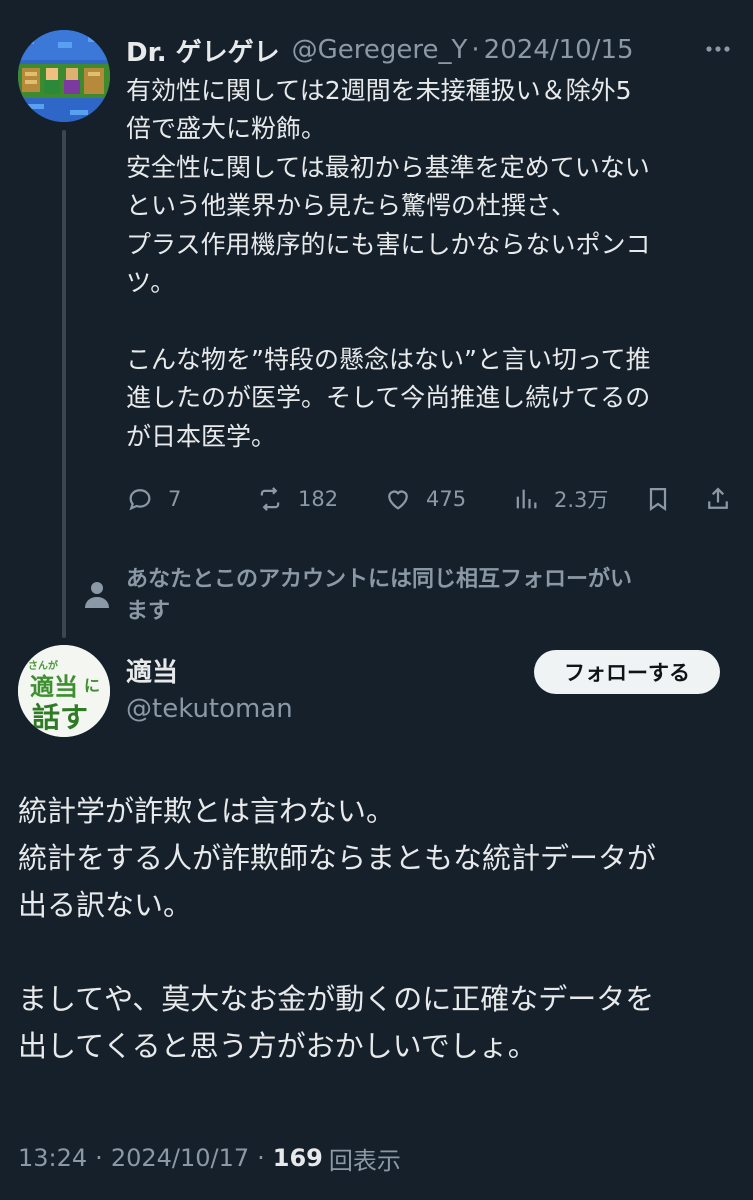 This screenshot has width=753, height=1200. Describe the element at coordinates (60, 717) in the screenshot. I see `svg-text: 話す` at that location.